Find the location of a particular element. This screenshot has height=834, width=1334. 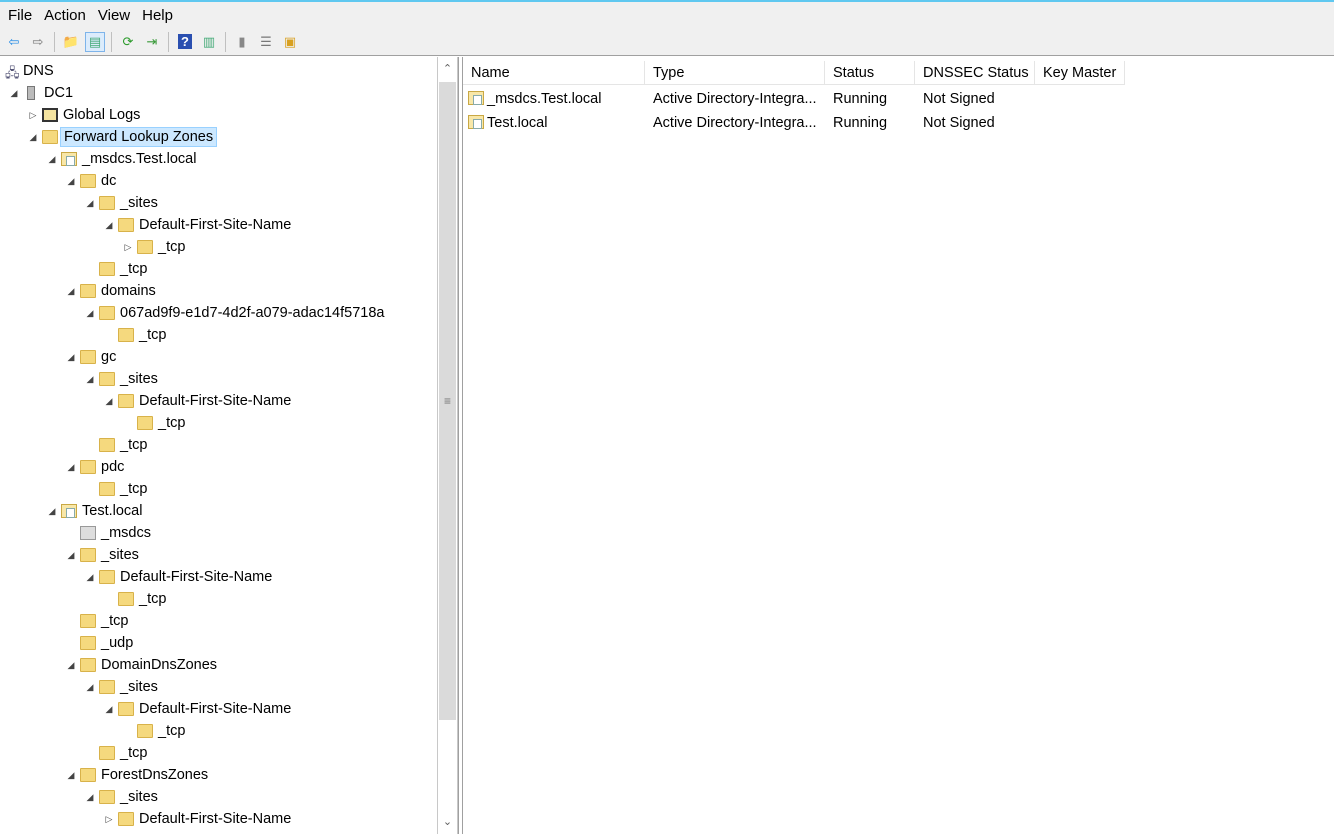

show-action-pane-button: ▥ is located at coordinates (209, 42).